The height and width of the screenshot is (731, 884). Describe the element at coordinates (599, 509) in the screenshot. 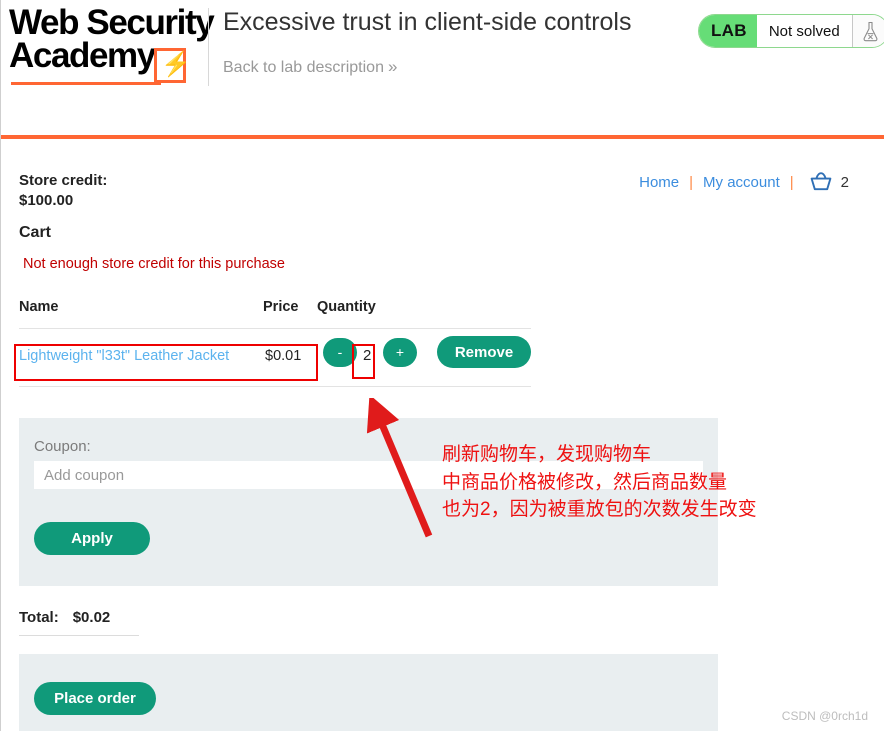

I see `annotation-line-3: 也为2，因为被重放包的次数发生改变` at that location.